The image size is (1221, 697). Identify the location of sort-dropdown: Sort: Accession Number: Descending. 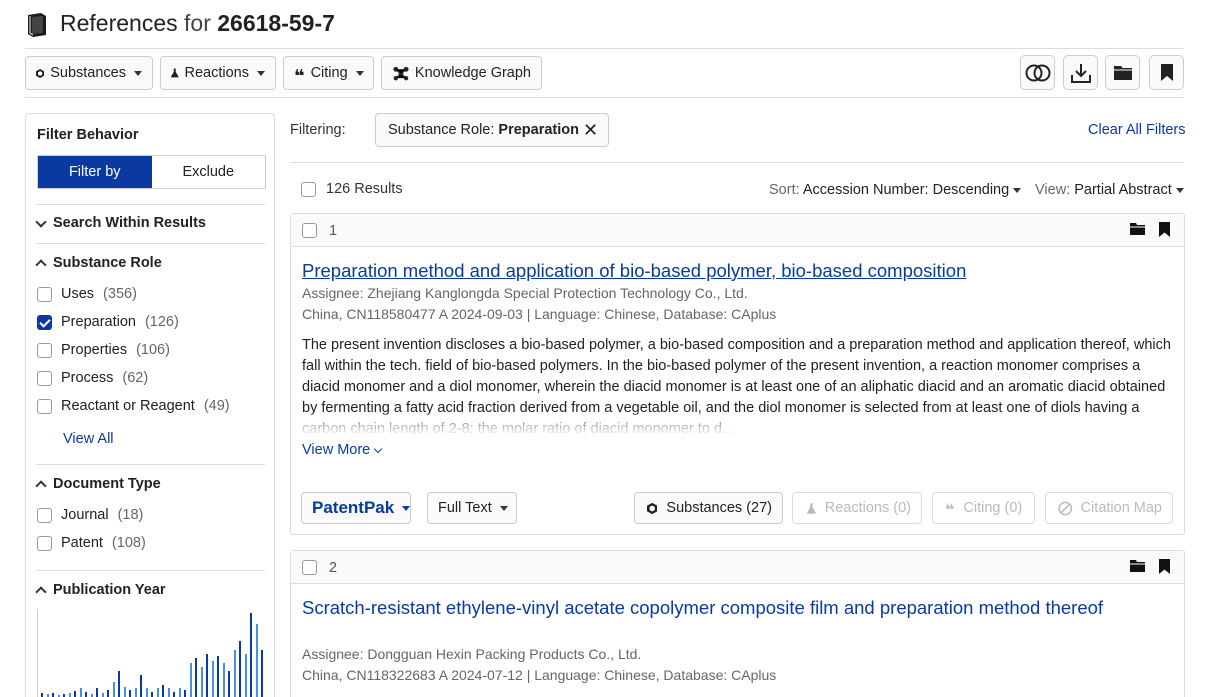
(895, 190).